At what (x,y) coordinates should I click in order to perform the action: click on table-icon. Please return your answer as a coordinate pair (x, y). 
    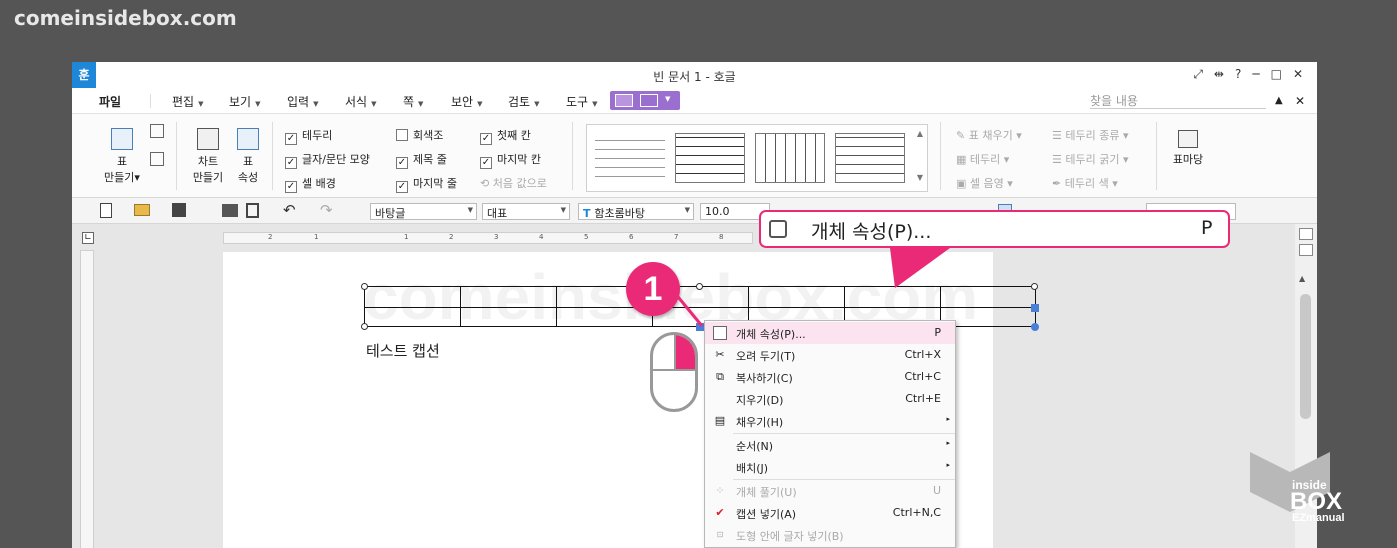
    Looking at the image, I should click on (122, 139).